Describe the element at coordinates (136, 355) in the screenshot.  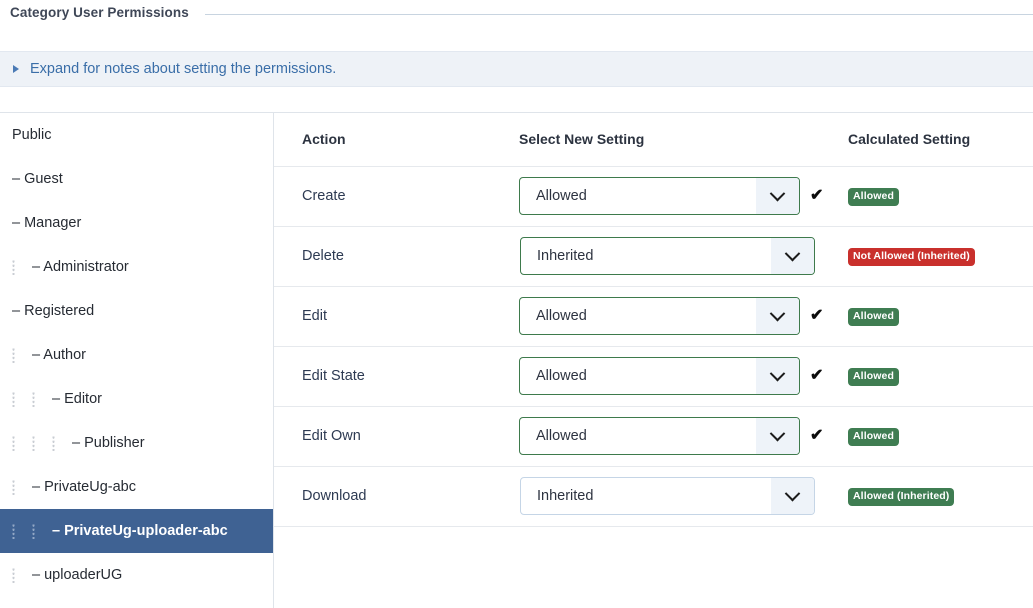
I see `sidebar-item-author: – Author` at that location.